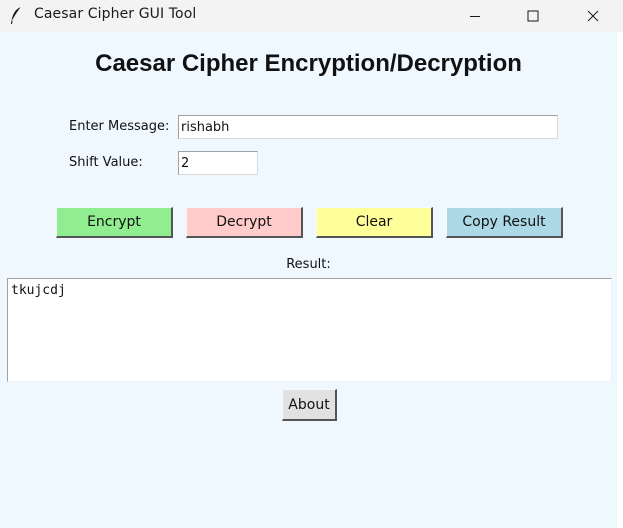  Describe the element at coordinates (114, 222) in the screenshot. I see `encrypt-button: Encrypt` at that location.